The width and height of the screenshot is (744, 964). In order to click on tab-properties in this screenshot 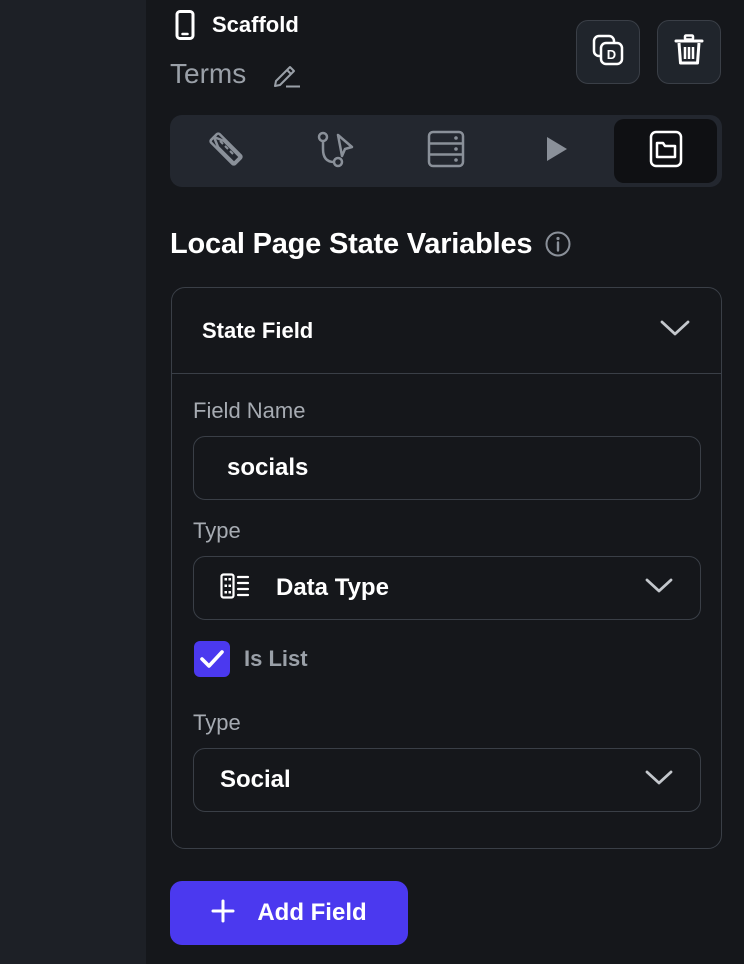, I will do `click(225, 151)`.